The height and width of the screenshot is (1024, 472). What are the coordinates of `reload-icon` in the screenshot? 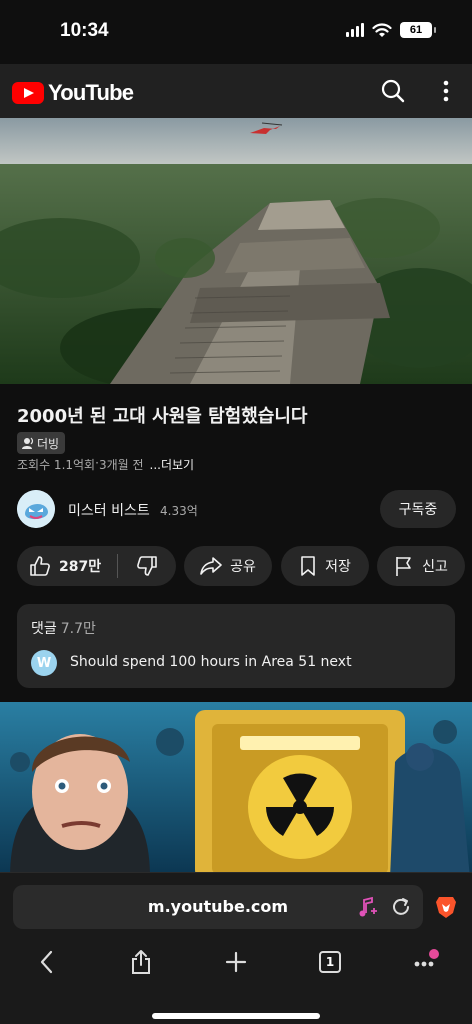 It's located at (401, 907).